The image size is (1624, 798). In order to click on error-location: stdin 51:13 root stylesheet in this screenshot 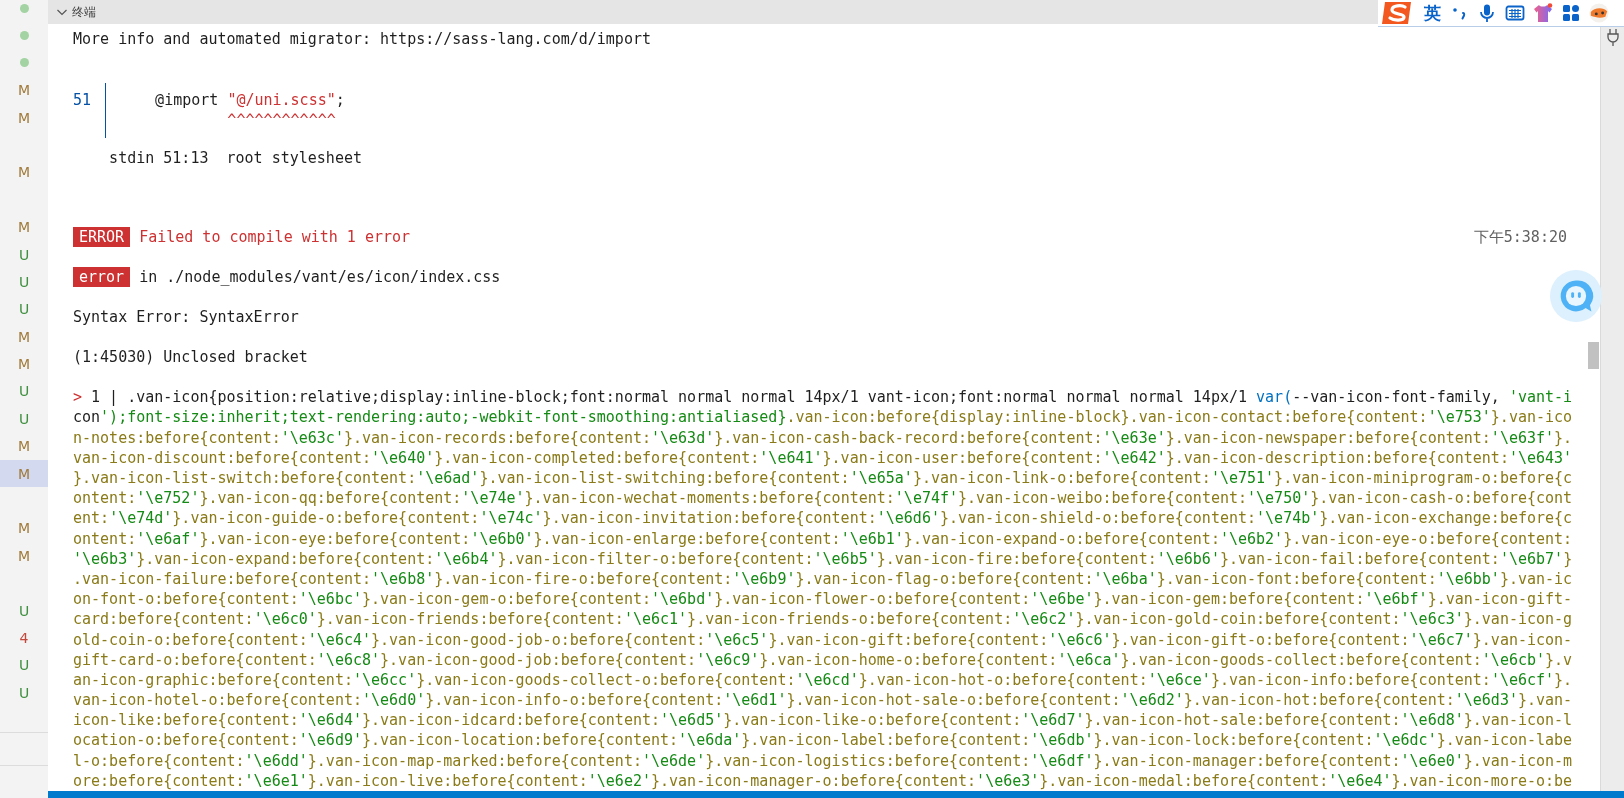, I will do `click(235, 158)`.